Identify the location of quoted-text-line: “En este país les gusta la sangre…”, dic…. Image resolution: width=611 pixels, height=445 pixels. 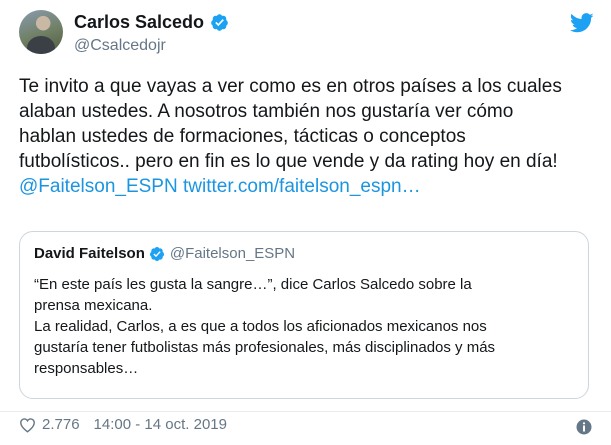
(253, 284).